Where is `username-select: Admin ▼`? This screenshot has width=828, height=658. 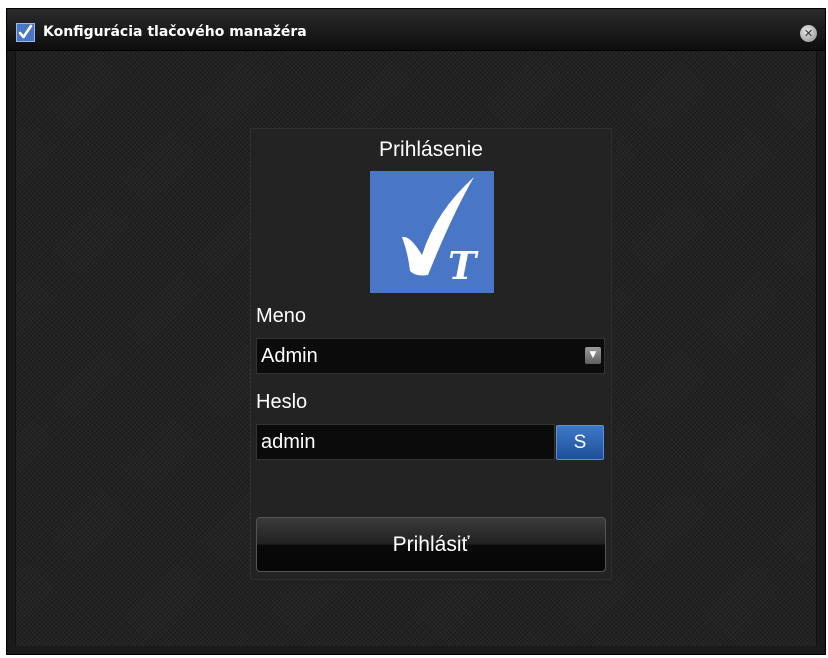 username-select: Admin ▼ is located at coordinates (430, 356).